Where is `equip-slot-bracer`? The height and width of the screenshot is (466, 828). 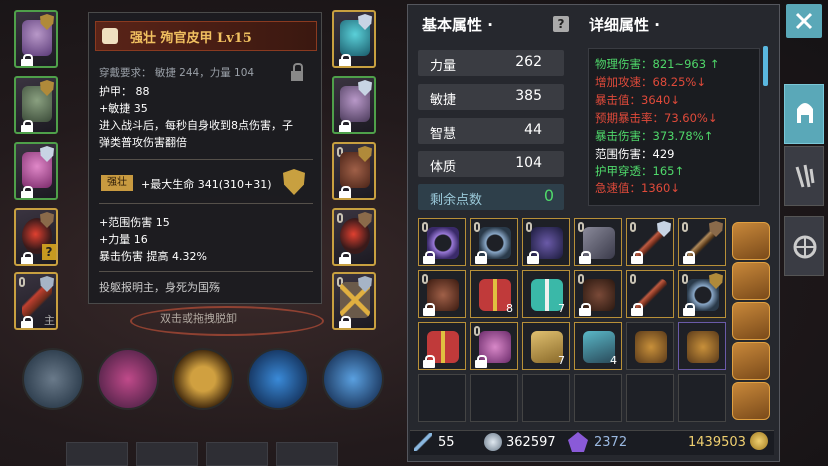
equip-slot-bracer is located at coordinates (354, 39).